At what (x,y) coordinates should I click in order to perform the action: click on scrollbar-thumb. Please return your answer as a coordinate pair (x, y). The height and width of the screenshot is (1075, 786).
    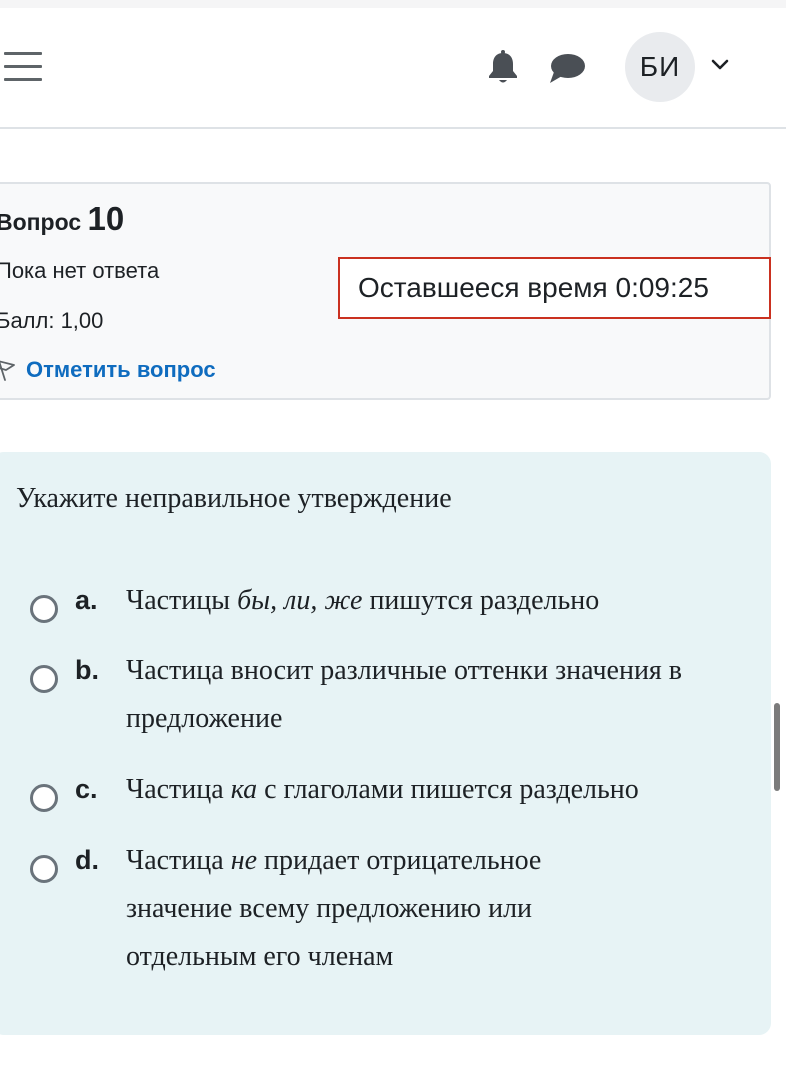
    Looking at the image, I should click on (777, 747).